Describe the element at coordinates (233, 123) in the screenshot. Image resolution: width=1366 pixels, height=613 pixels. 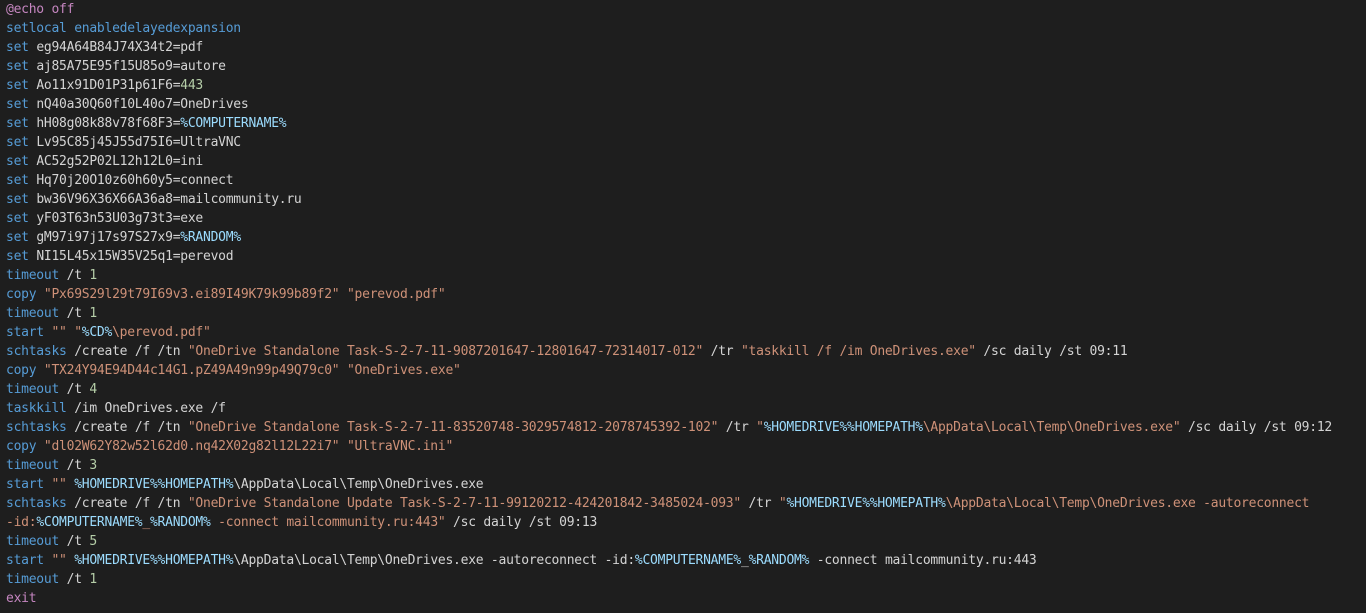
I see `code-token: %COMPUTERNAME%` at that location.